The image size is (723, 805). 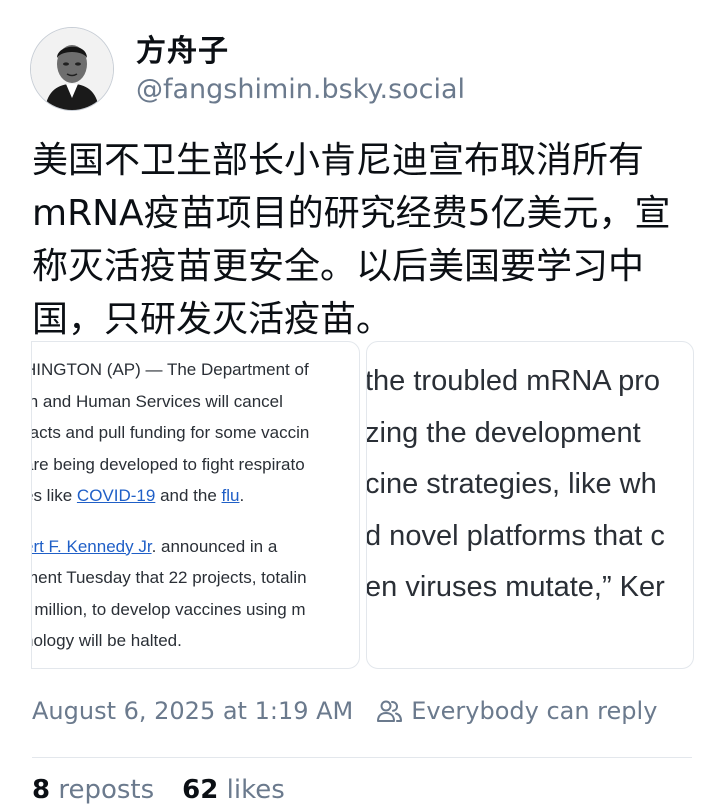 What do you see at coordinates (106, 640) in the screenshot?
I see `excerpt-line: nology will be halted.` at bounding box center [106, 640].